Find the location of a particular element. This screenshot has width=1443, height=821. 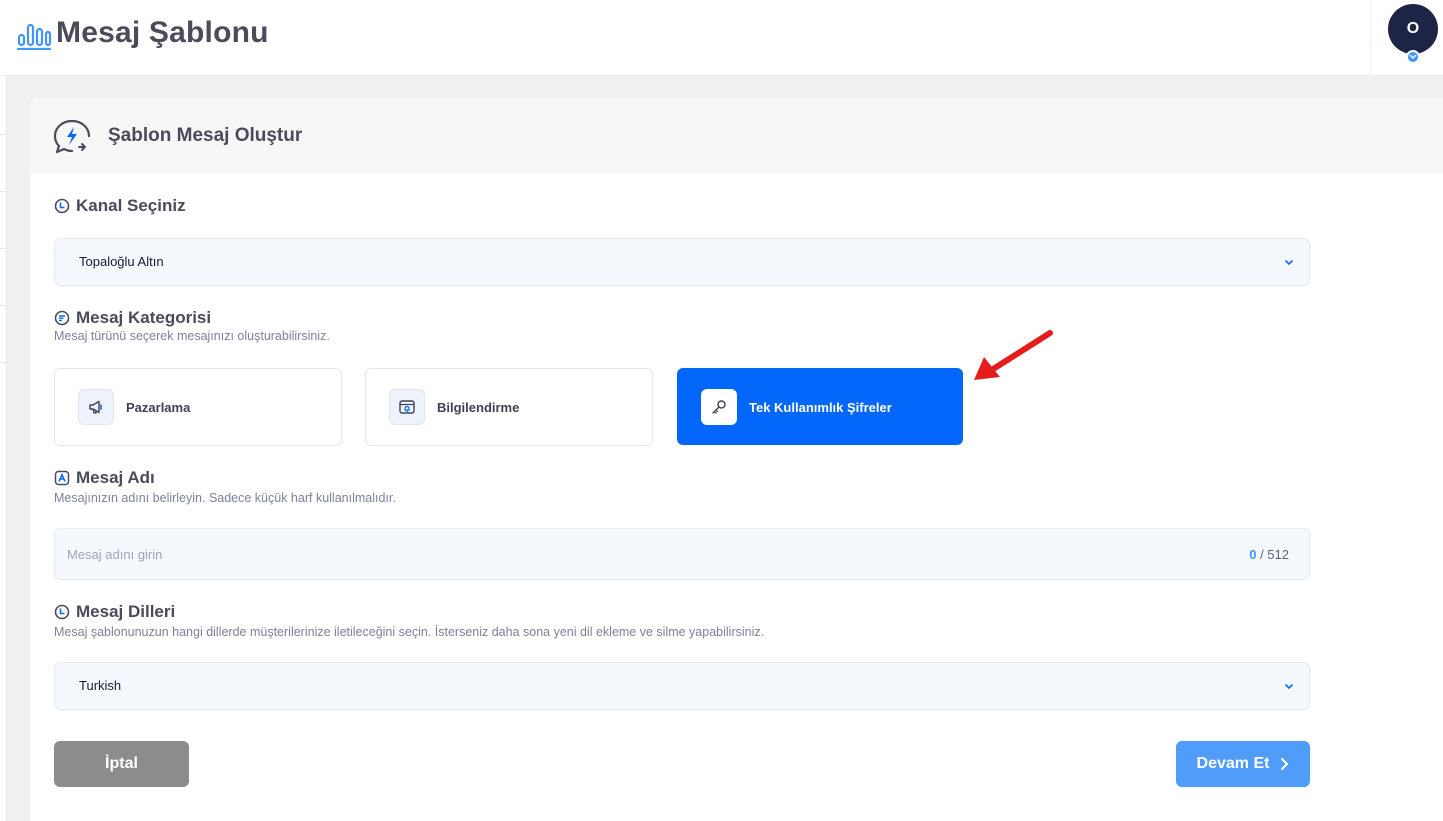

category-option-label: Tek Kullanımlık Şifreler is located at coordinates (820, 407).